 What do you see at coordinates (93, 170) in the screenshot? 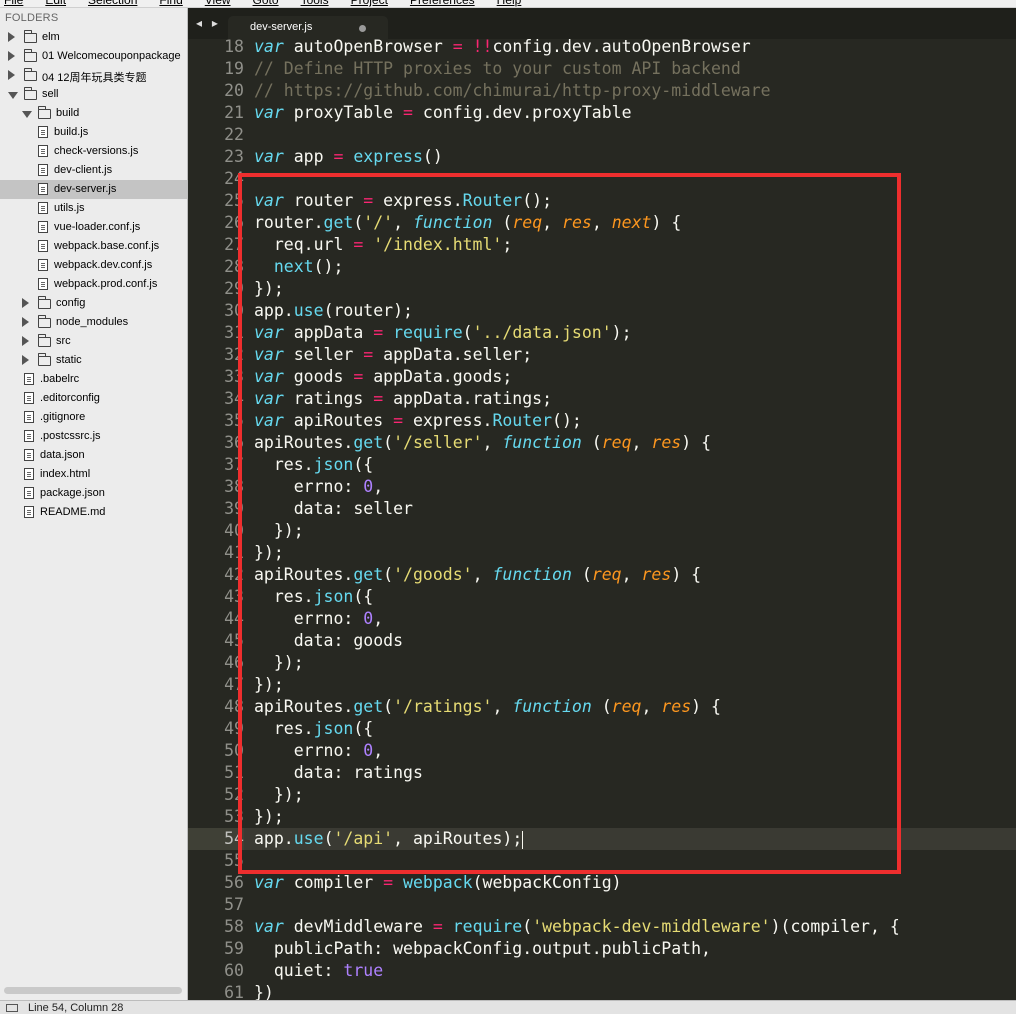
I see `tree-file: dev-client.js` at bounding box center [93, 170].